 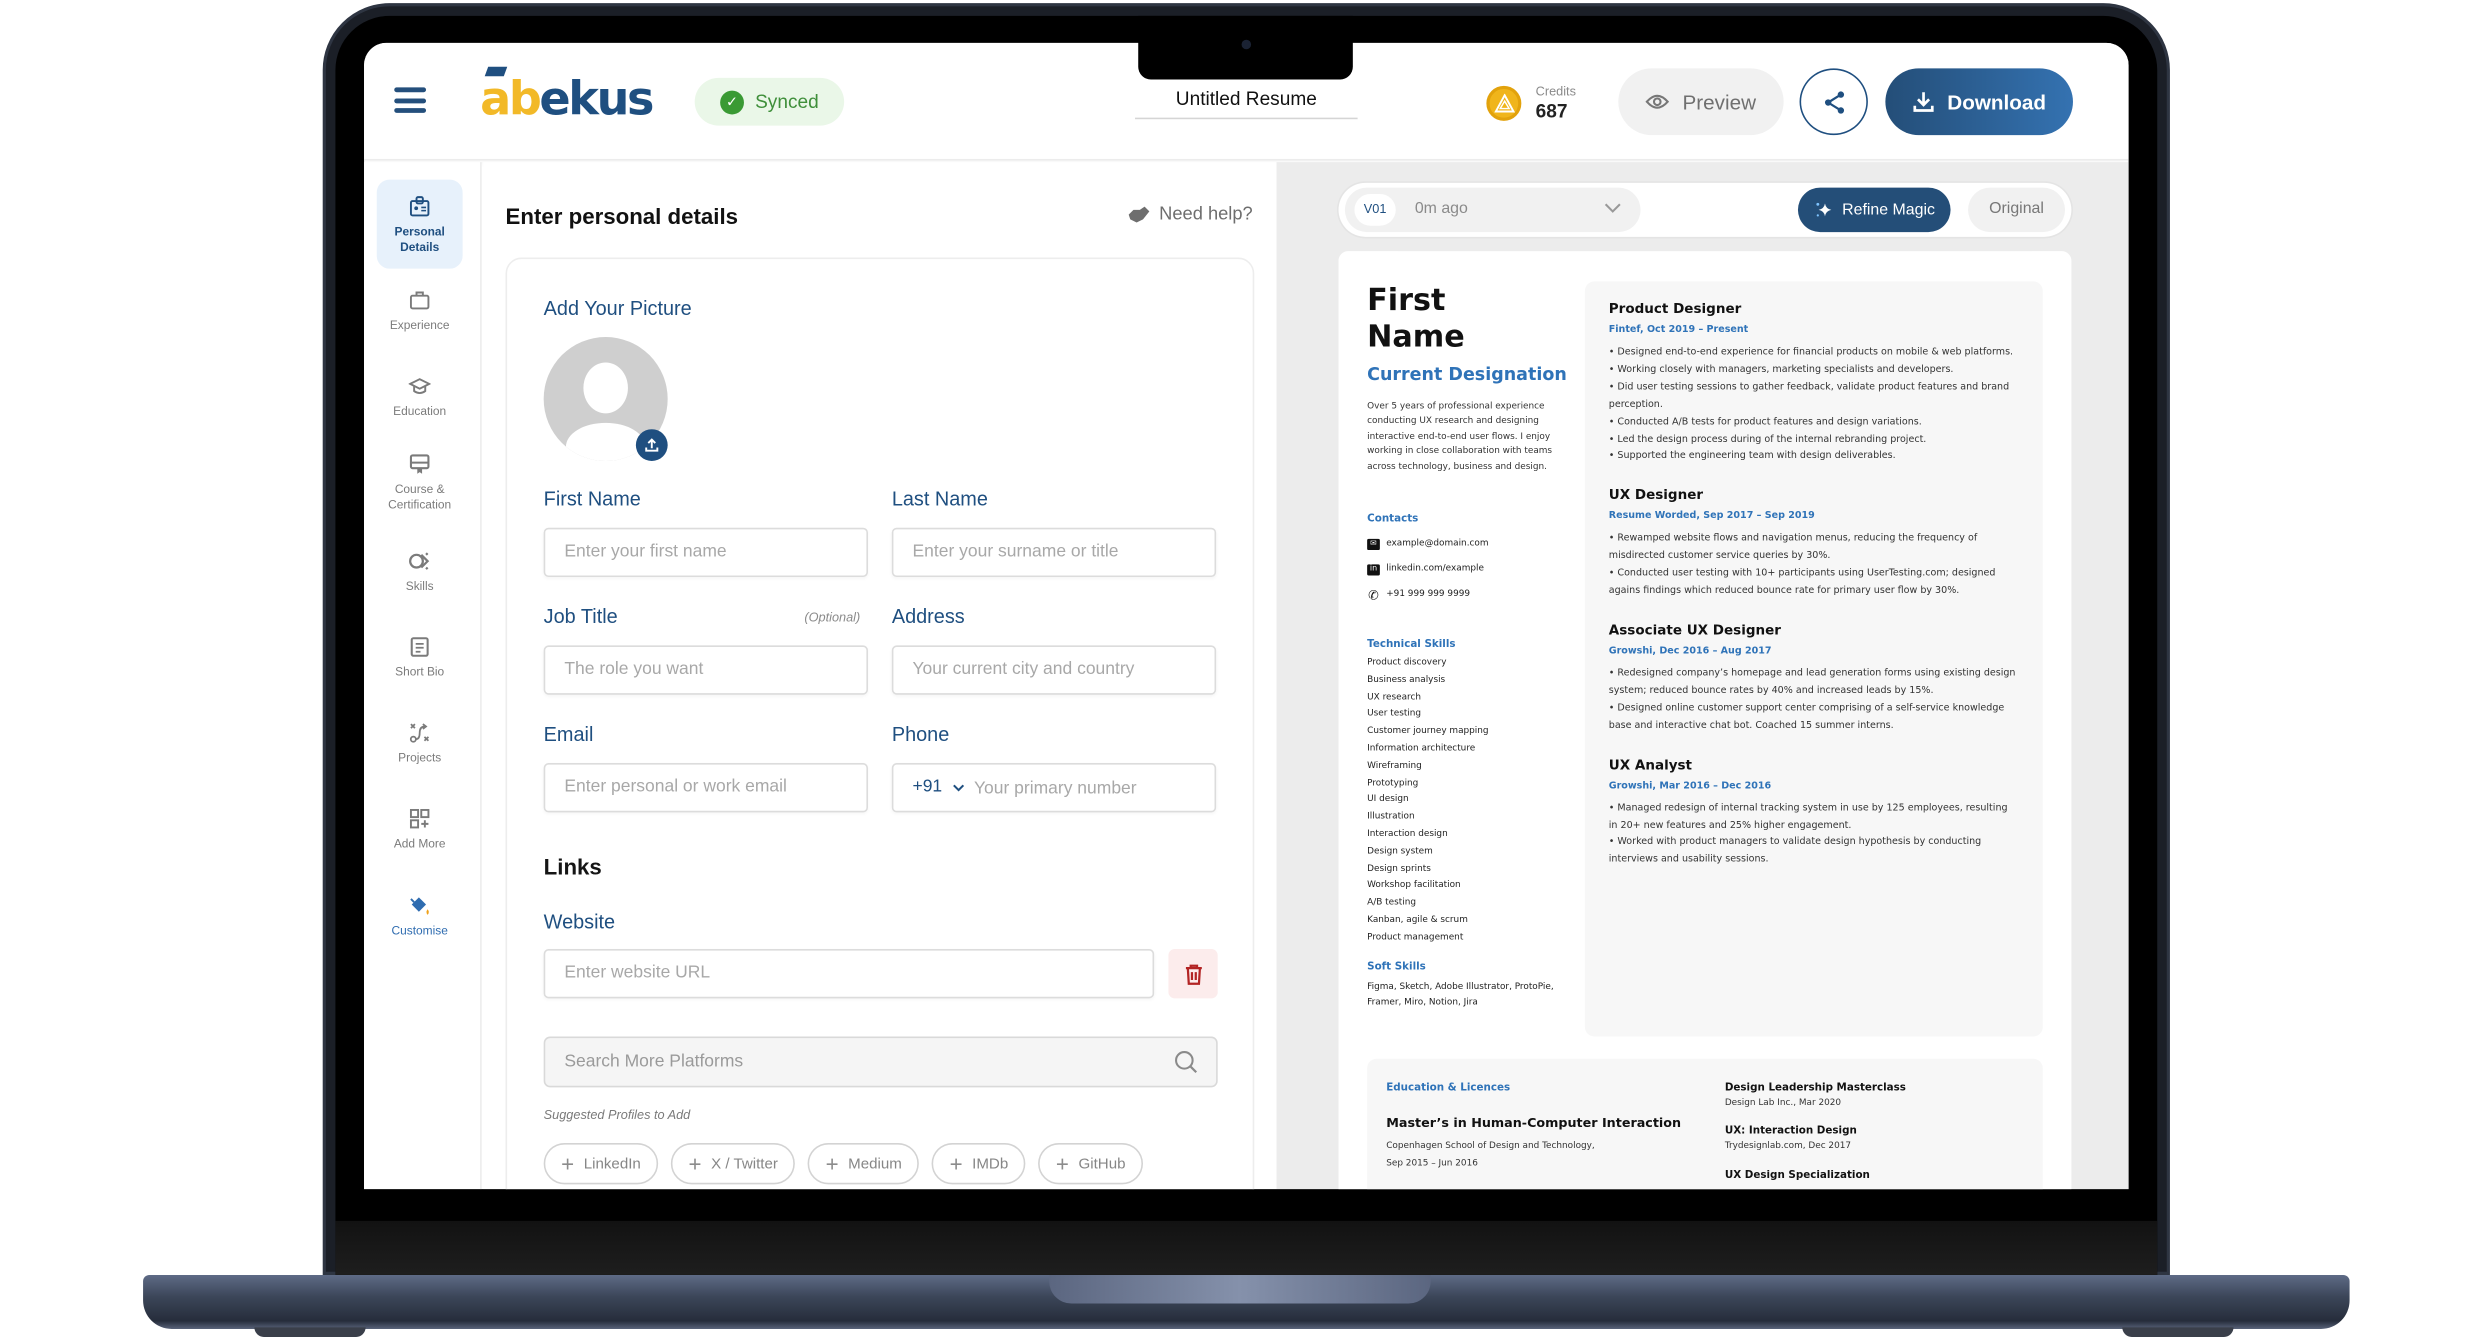 I want to click on country-code-select: +91, so click(x=927, y=788).